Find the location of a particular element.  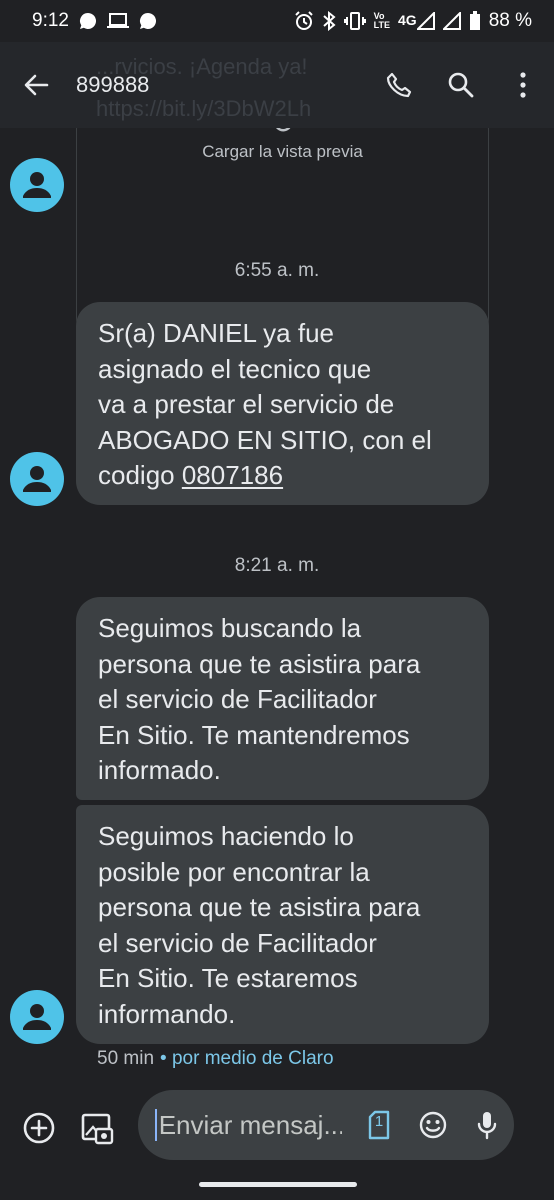

message-line: posible por encontrar la is located at coordinates (234, 871).